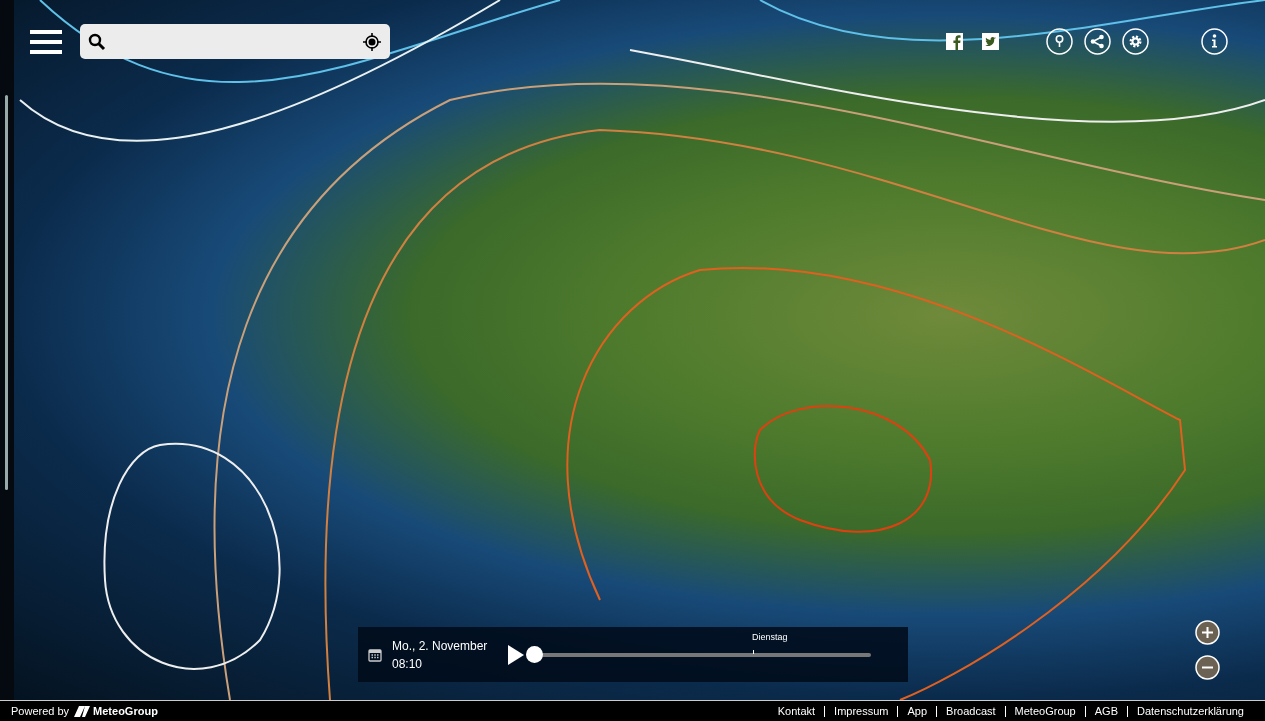 The width and height of the screenshot is (1265, 721). Describe the element at coordinates (6, 292) in the screenshot. I see `scrollbar` at that location.